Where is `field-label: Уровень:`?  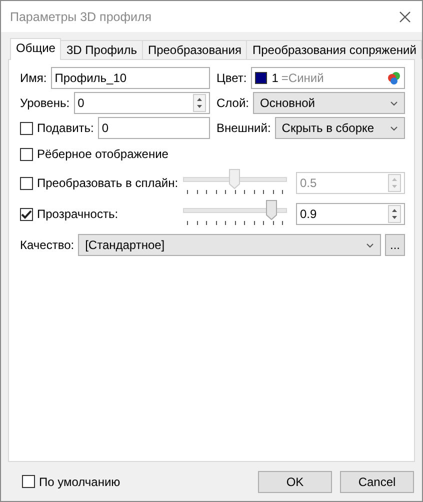 field-label: Уровень: is located at coordinates (45, 103).